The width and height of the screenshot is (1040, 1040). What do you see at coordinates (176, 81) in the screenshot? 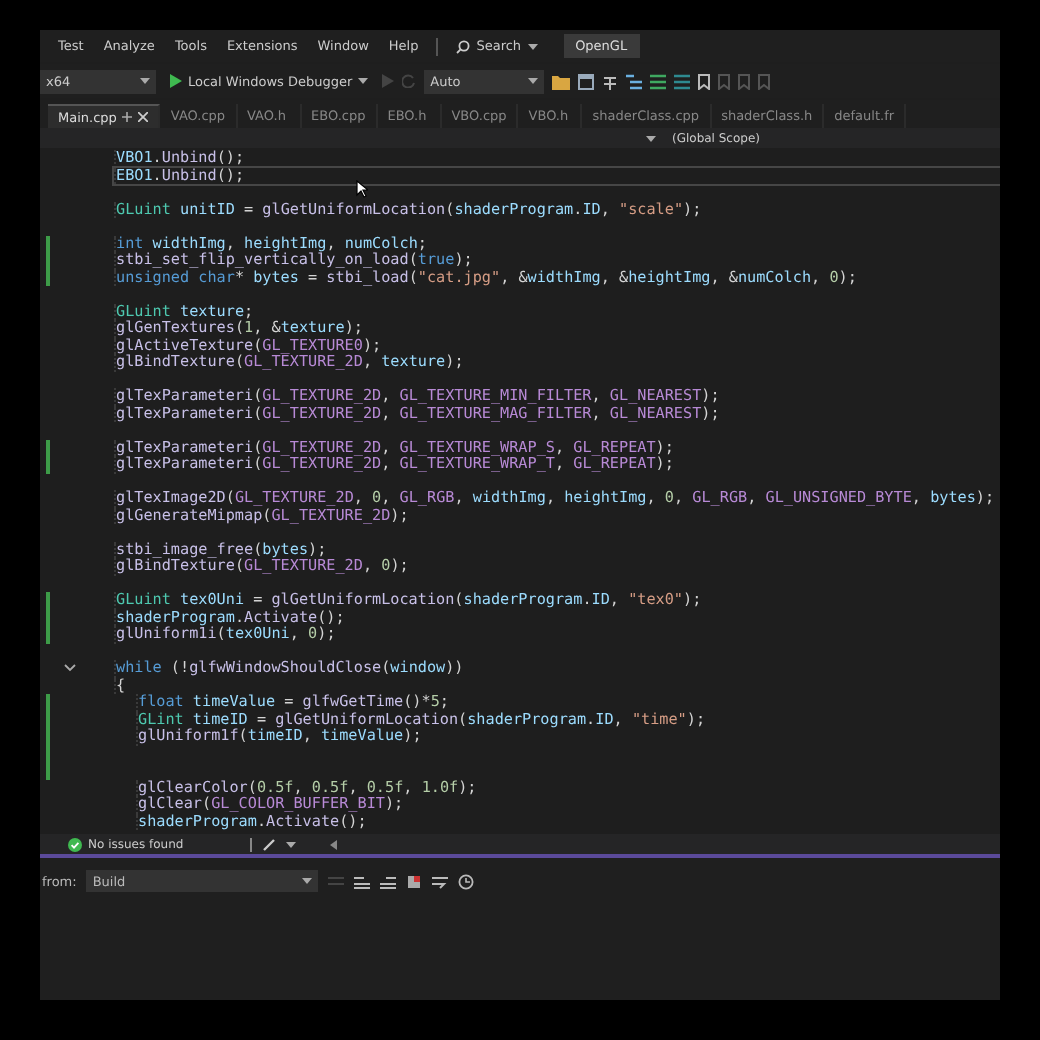
I see `play-icon` at bounding box center [176, 81].